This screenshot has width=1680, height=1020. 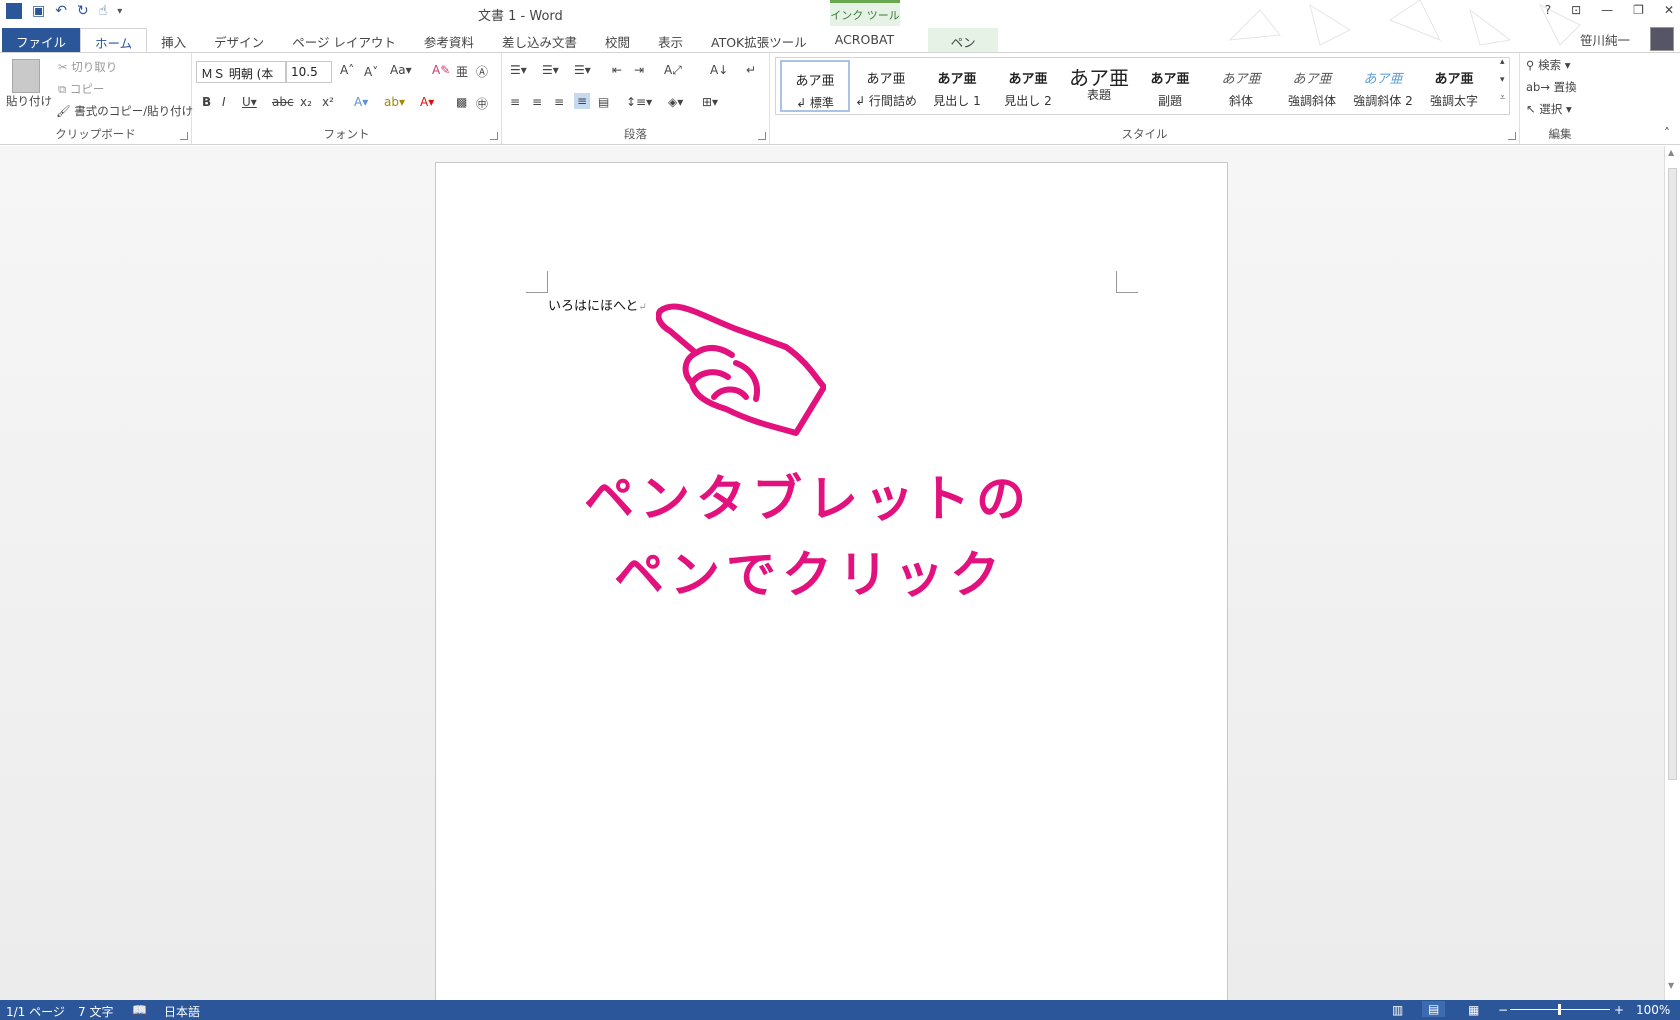 What do you see at coordinates (710, 102) in the screenshot?
I see `borders-icon: ⊞▾` at bounding box center [710, 102].